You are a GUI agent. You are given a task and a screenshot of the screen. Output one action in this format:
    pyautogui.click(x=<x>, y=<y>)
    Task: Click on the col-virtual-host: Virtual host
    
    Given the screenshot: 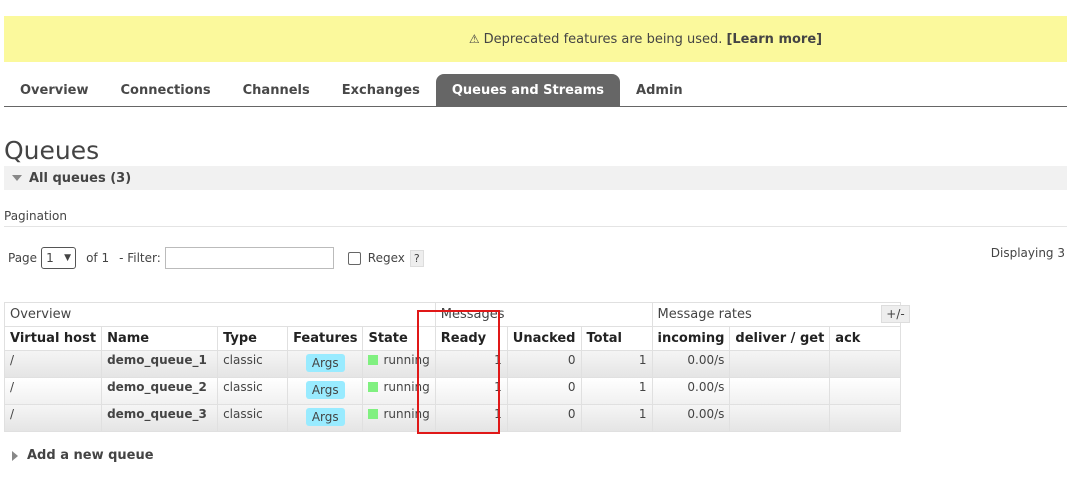 What is the action you would take?
    pyautogui.click(x=53, y=338)
    